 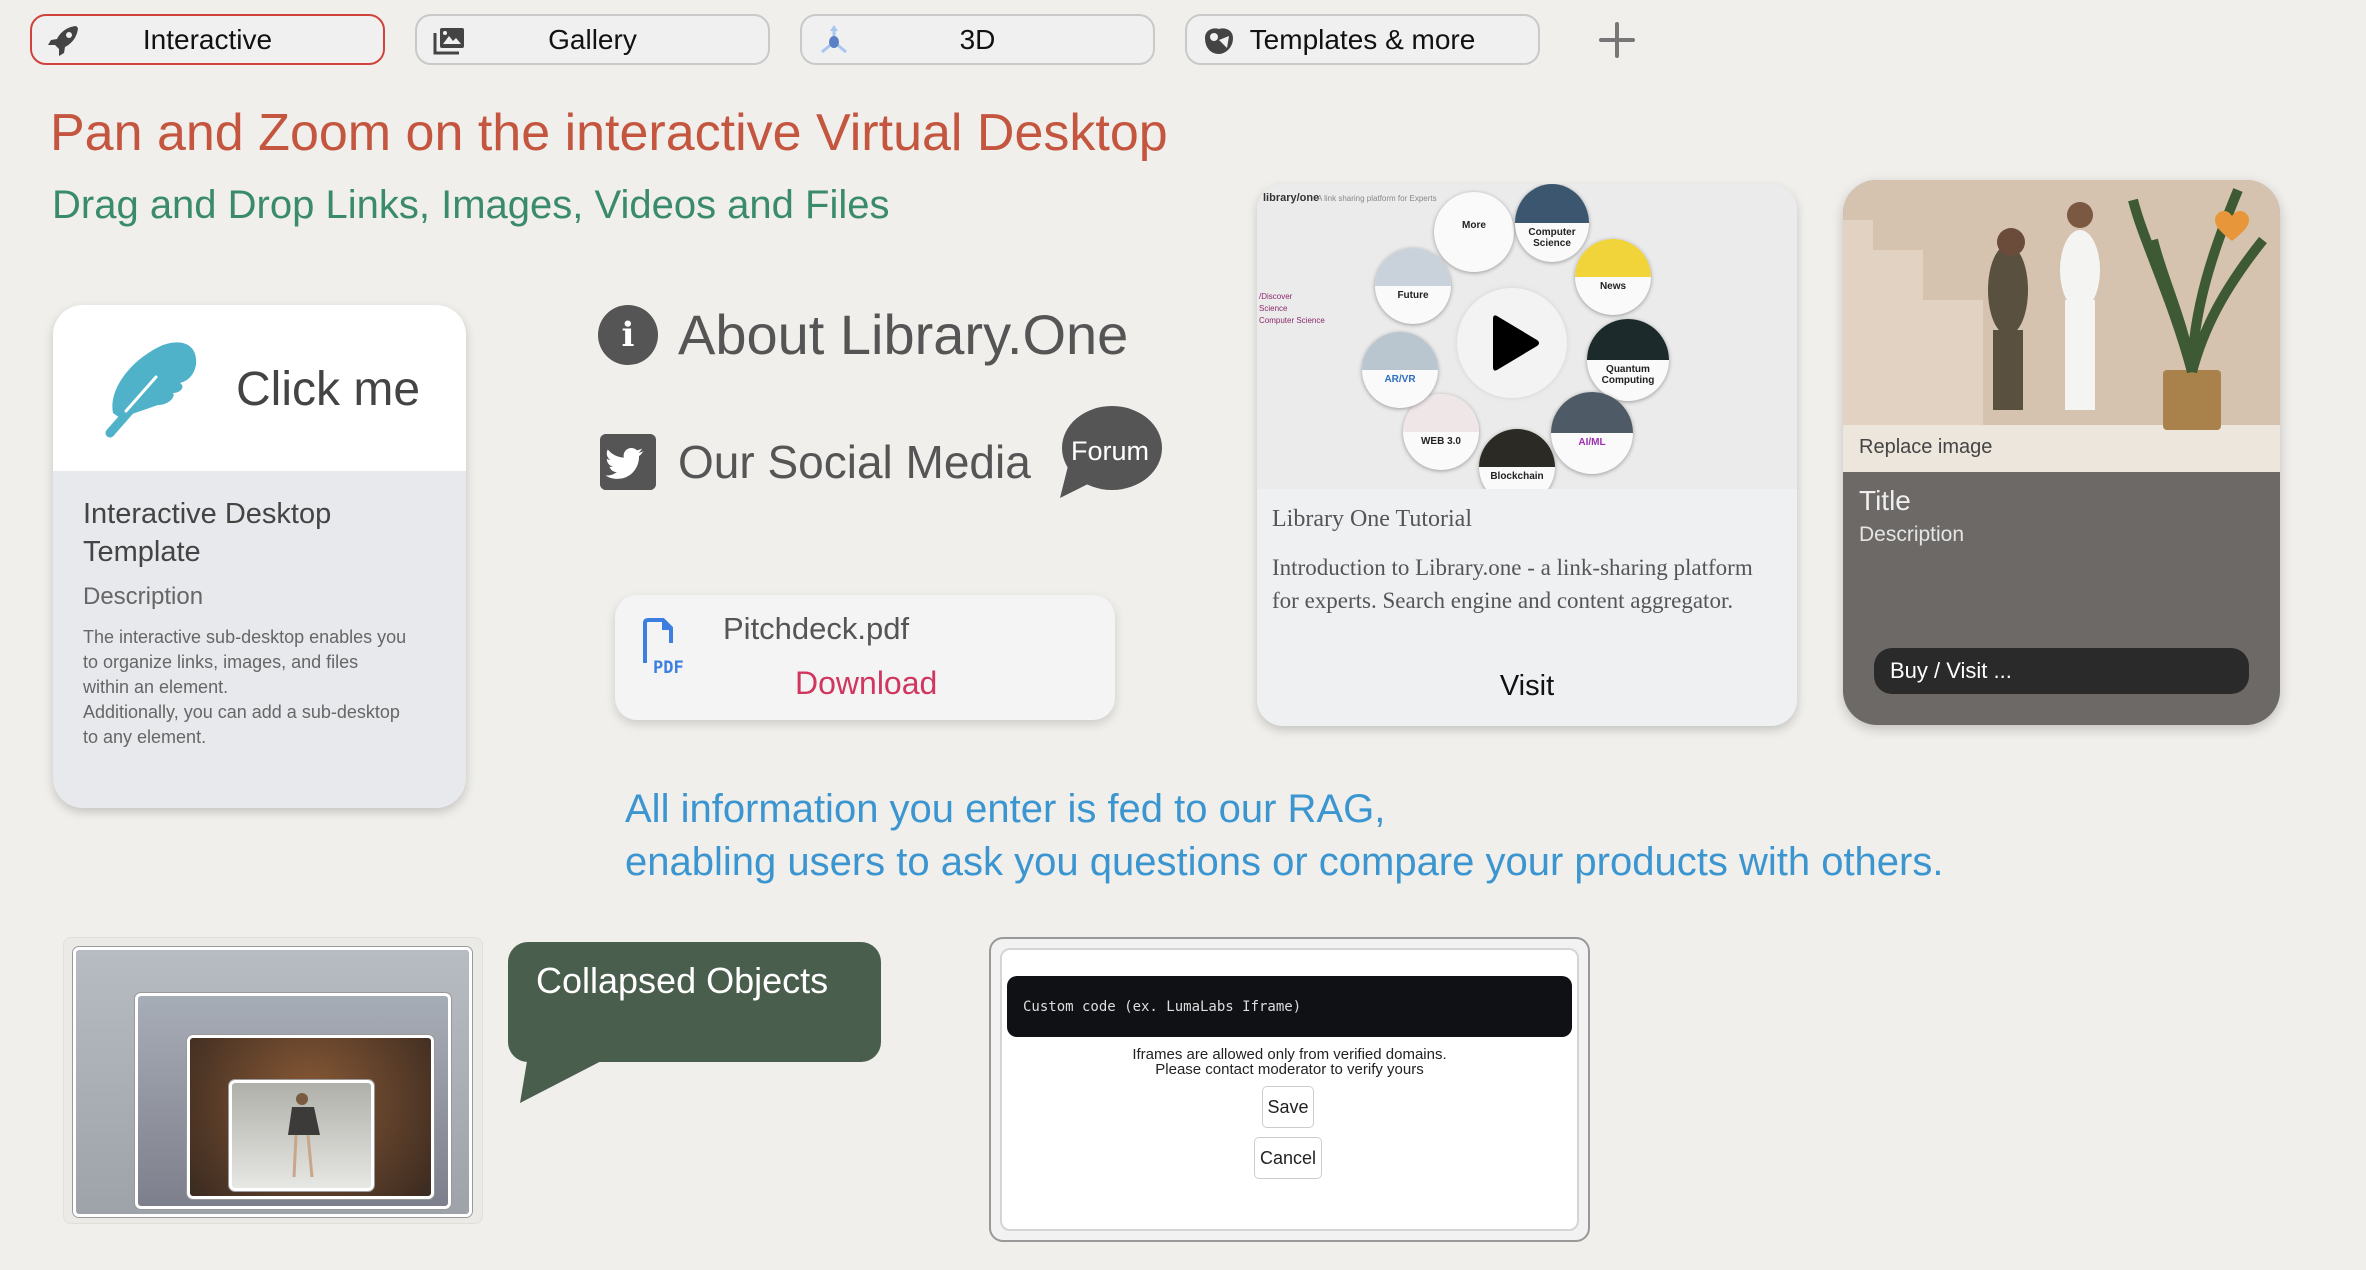 What do you see at coordinates (63, 41) in the screenshot?
I see `rocket-icon` at bounding box center [63, 41].